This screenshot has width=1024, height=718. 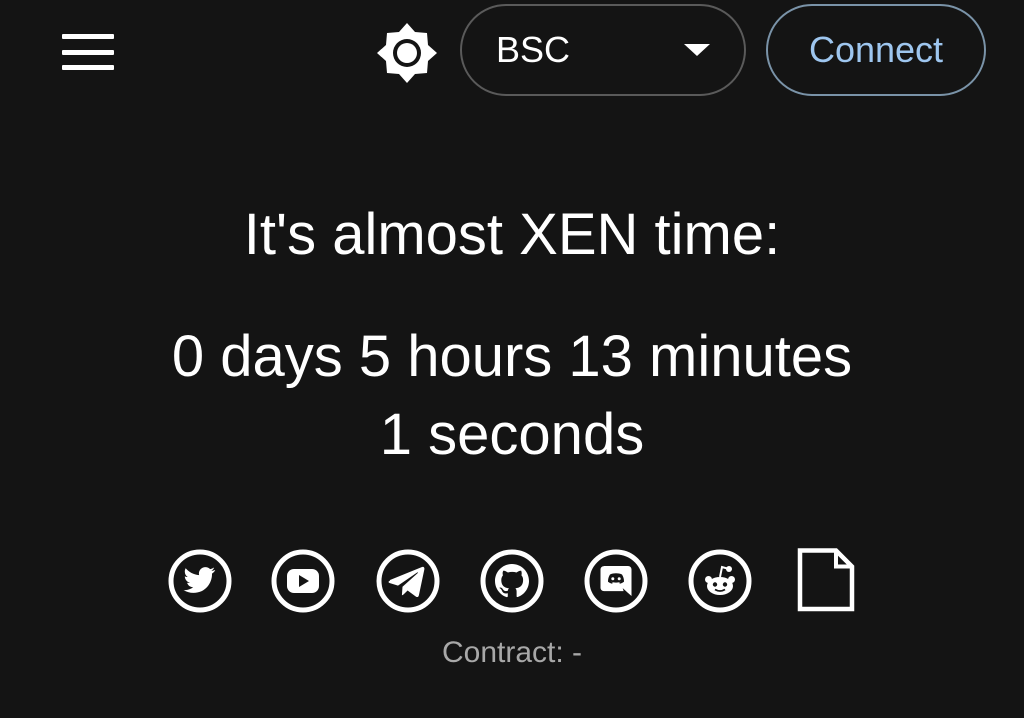 I want to click on connect-button: Connect, so click(x=876, y=50).